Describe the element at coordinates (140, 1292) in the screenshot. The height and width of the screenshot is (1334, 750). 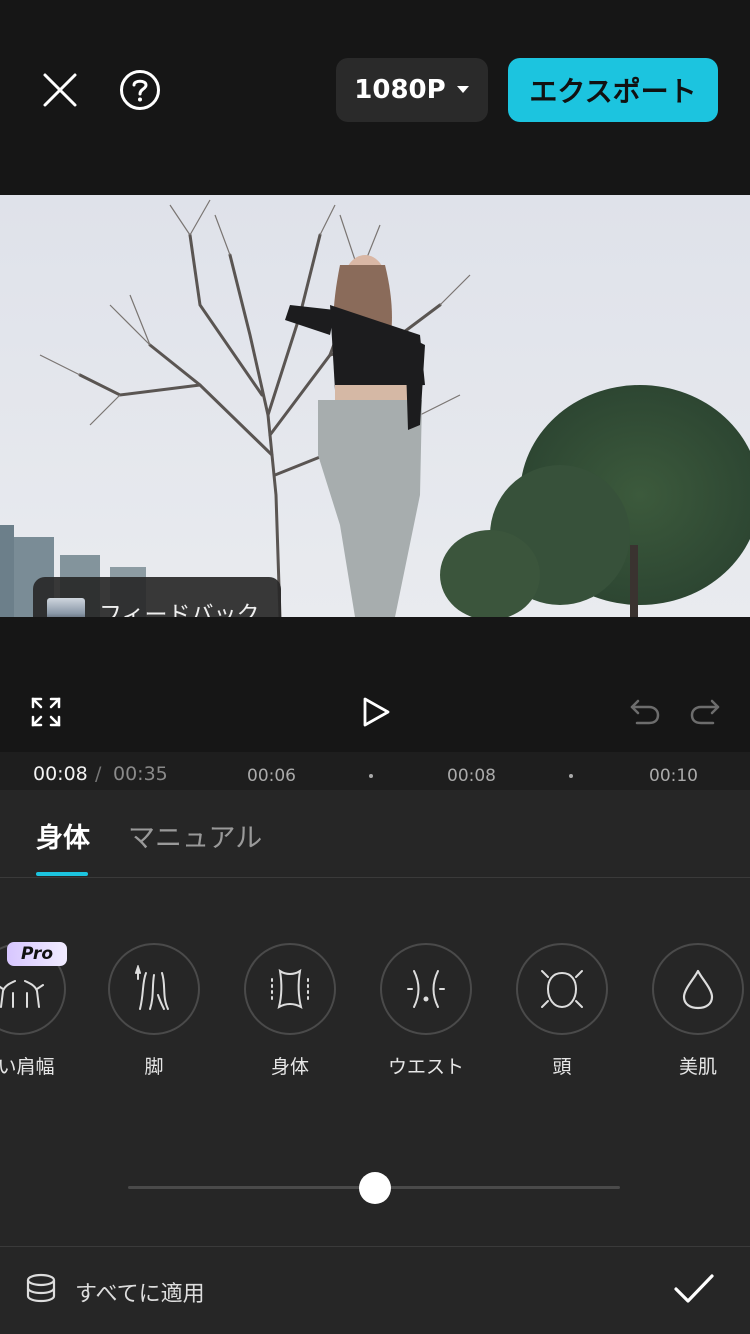
I see `apply-all-label: すべてに適用` at that location.